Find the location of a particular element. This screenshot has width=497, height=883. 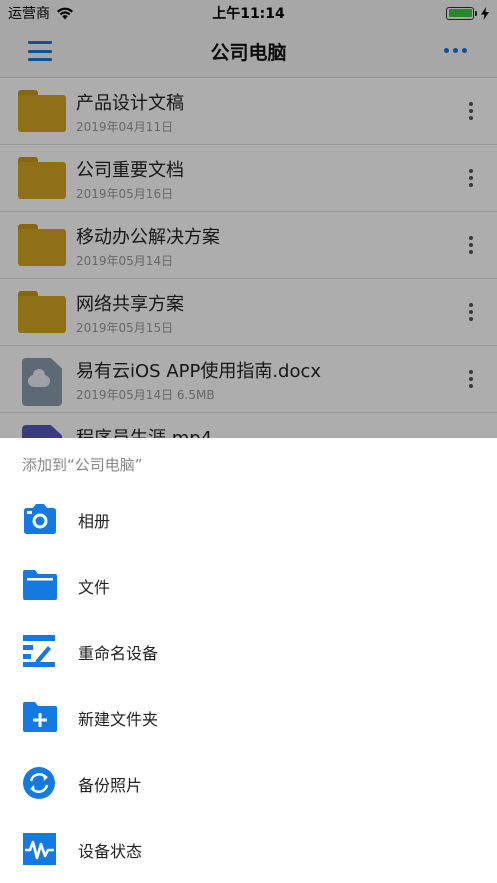

sheet-item-device-status: 设备状态 is located at coordinates (248, 849).